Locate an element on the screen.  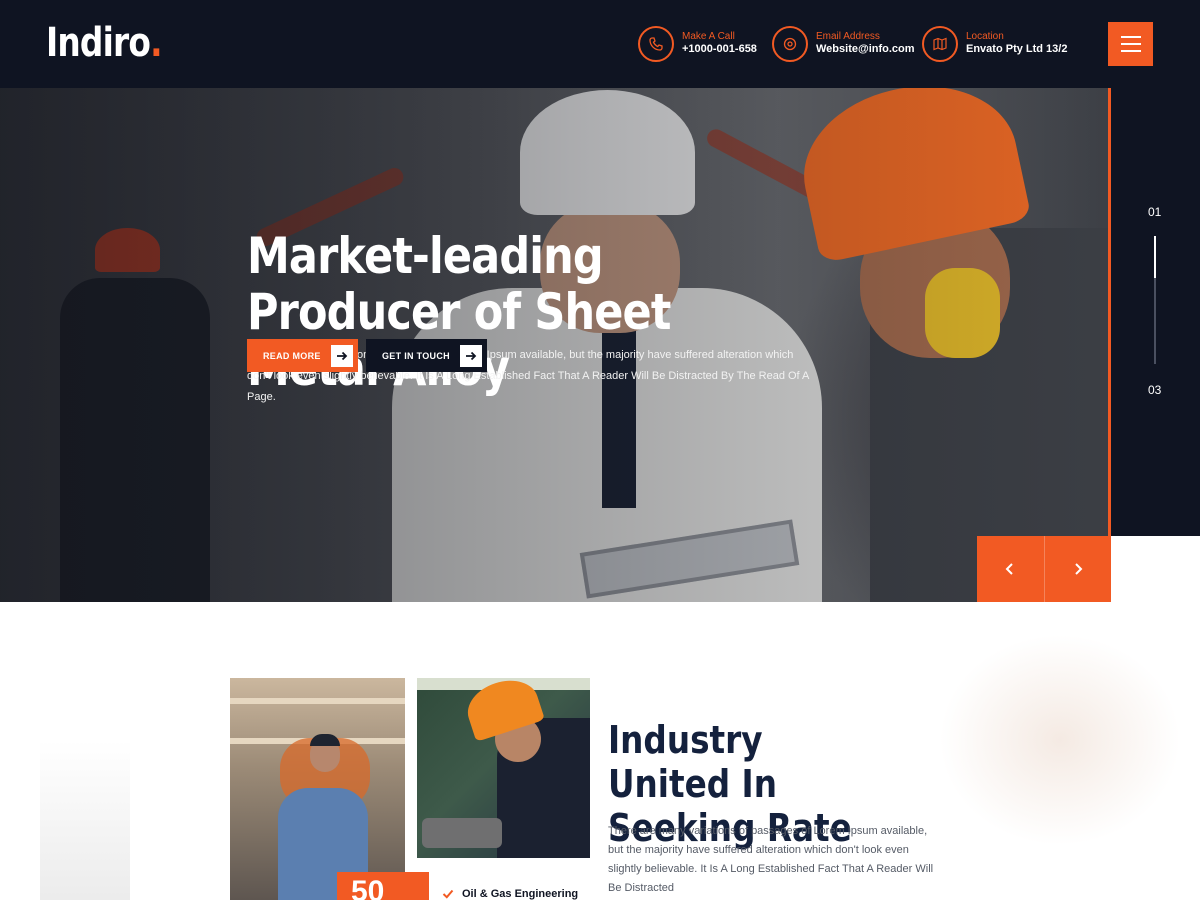
contact-email-value: Website@info.com is located at coordinates (865, 49).